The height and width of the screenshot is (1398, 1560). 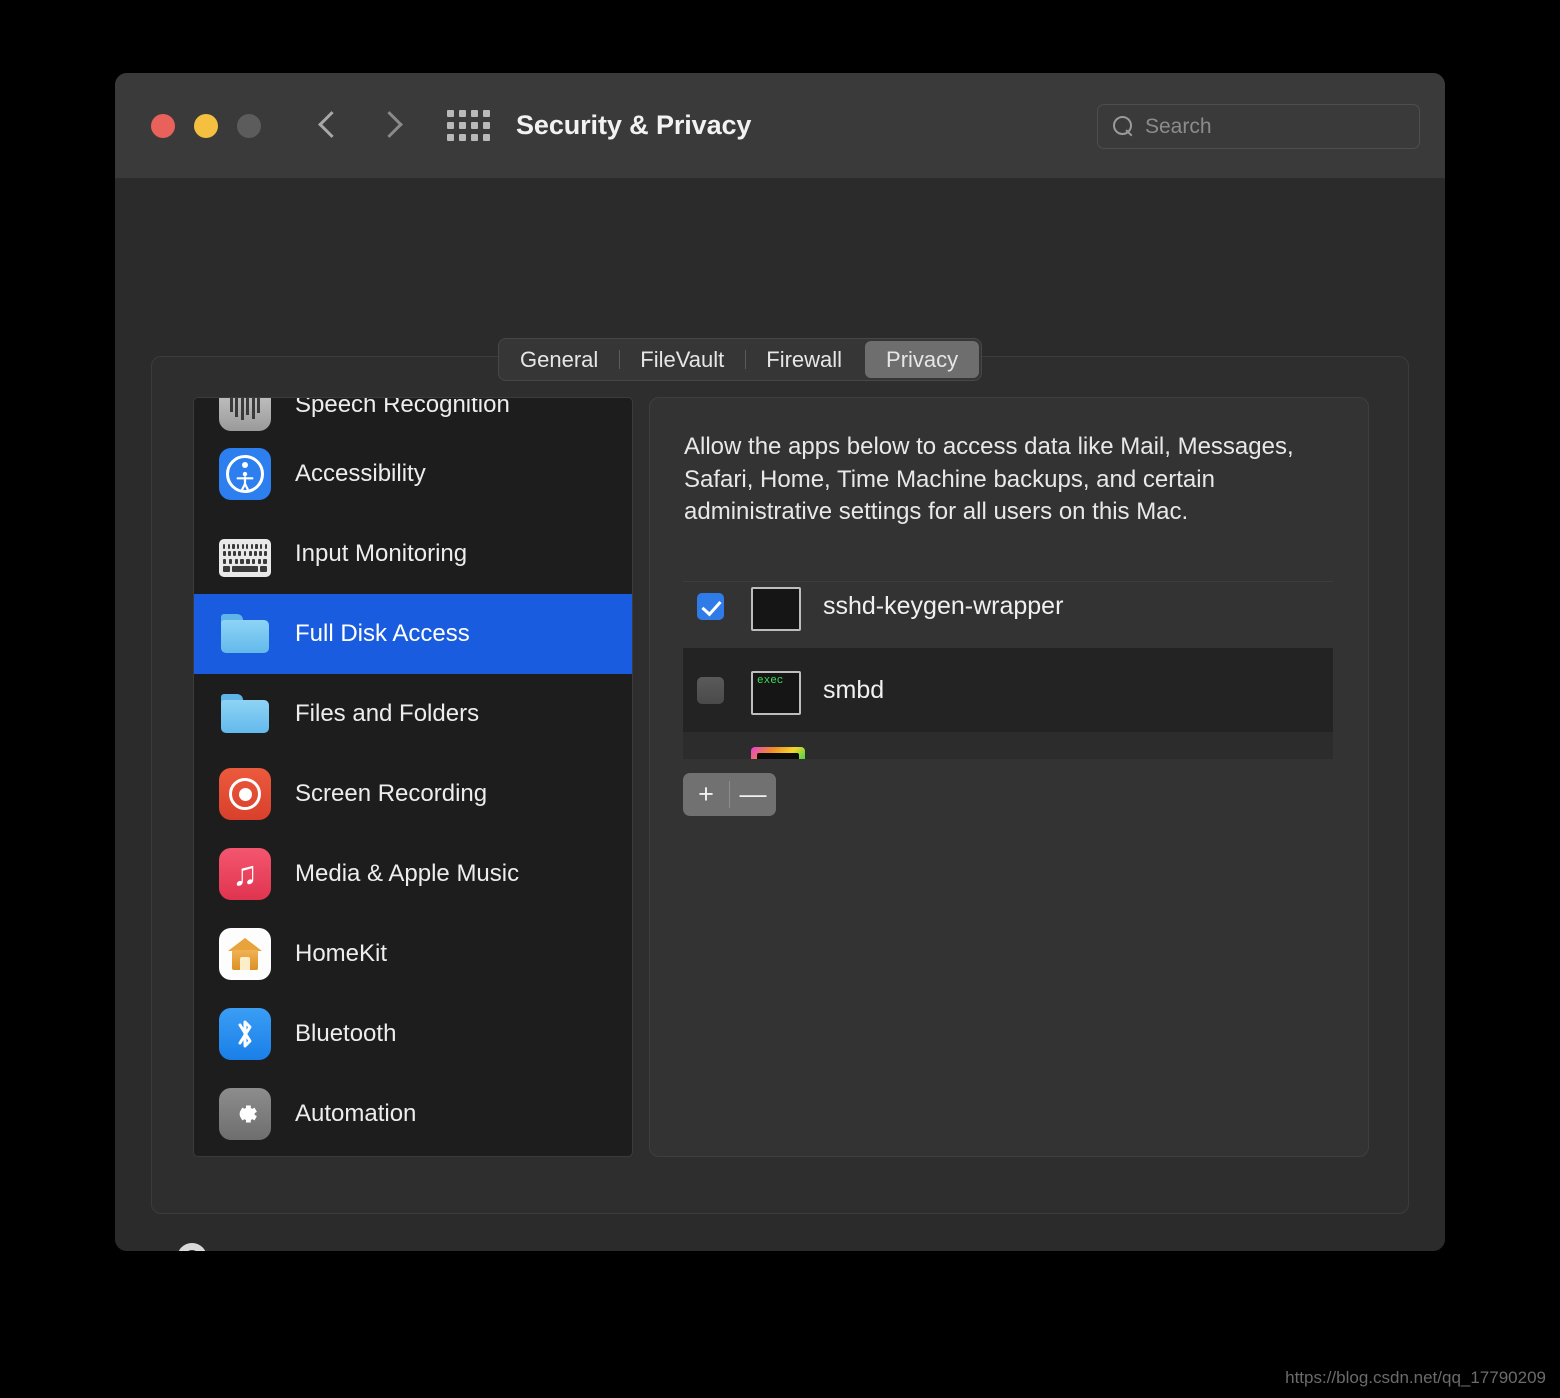 I want to click on tab-general: General, so click(x=559, y=359).